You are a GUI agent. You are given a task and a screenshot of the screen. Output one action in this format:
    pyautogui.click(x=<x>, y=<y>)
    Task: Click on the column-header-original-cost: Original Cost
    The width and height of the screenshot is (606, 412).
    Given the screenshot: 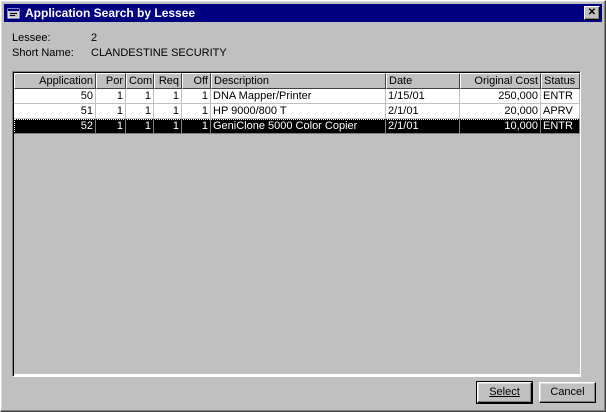 What is the action you would take?
    pyautogui.click(x=500, y=81)
    